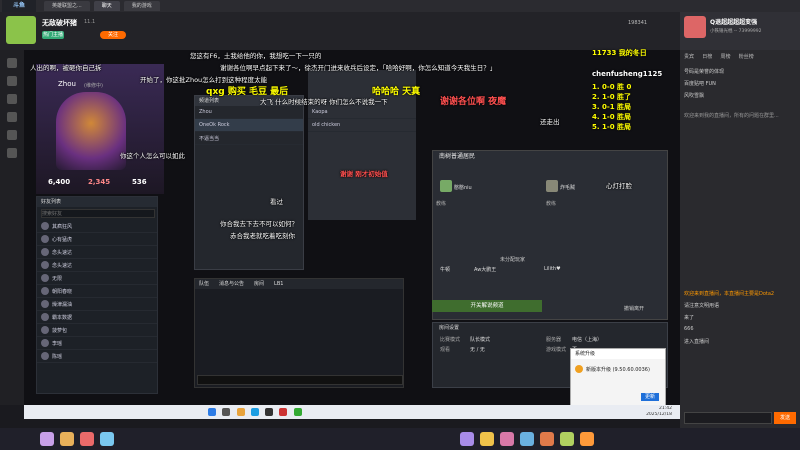 The width and height of the screenshot is (800, 450). What do you see at coordinates (21, 30) in the screenshot?
I see `streamer-avatar` at bounding box center [21, 30].